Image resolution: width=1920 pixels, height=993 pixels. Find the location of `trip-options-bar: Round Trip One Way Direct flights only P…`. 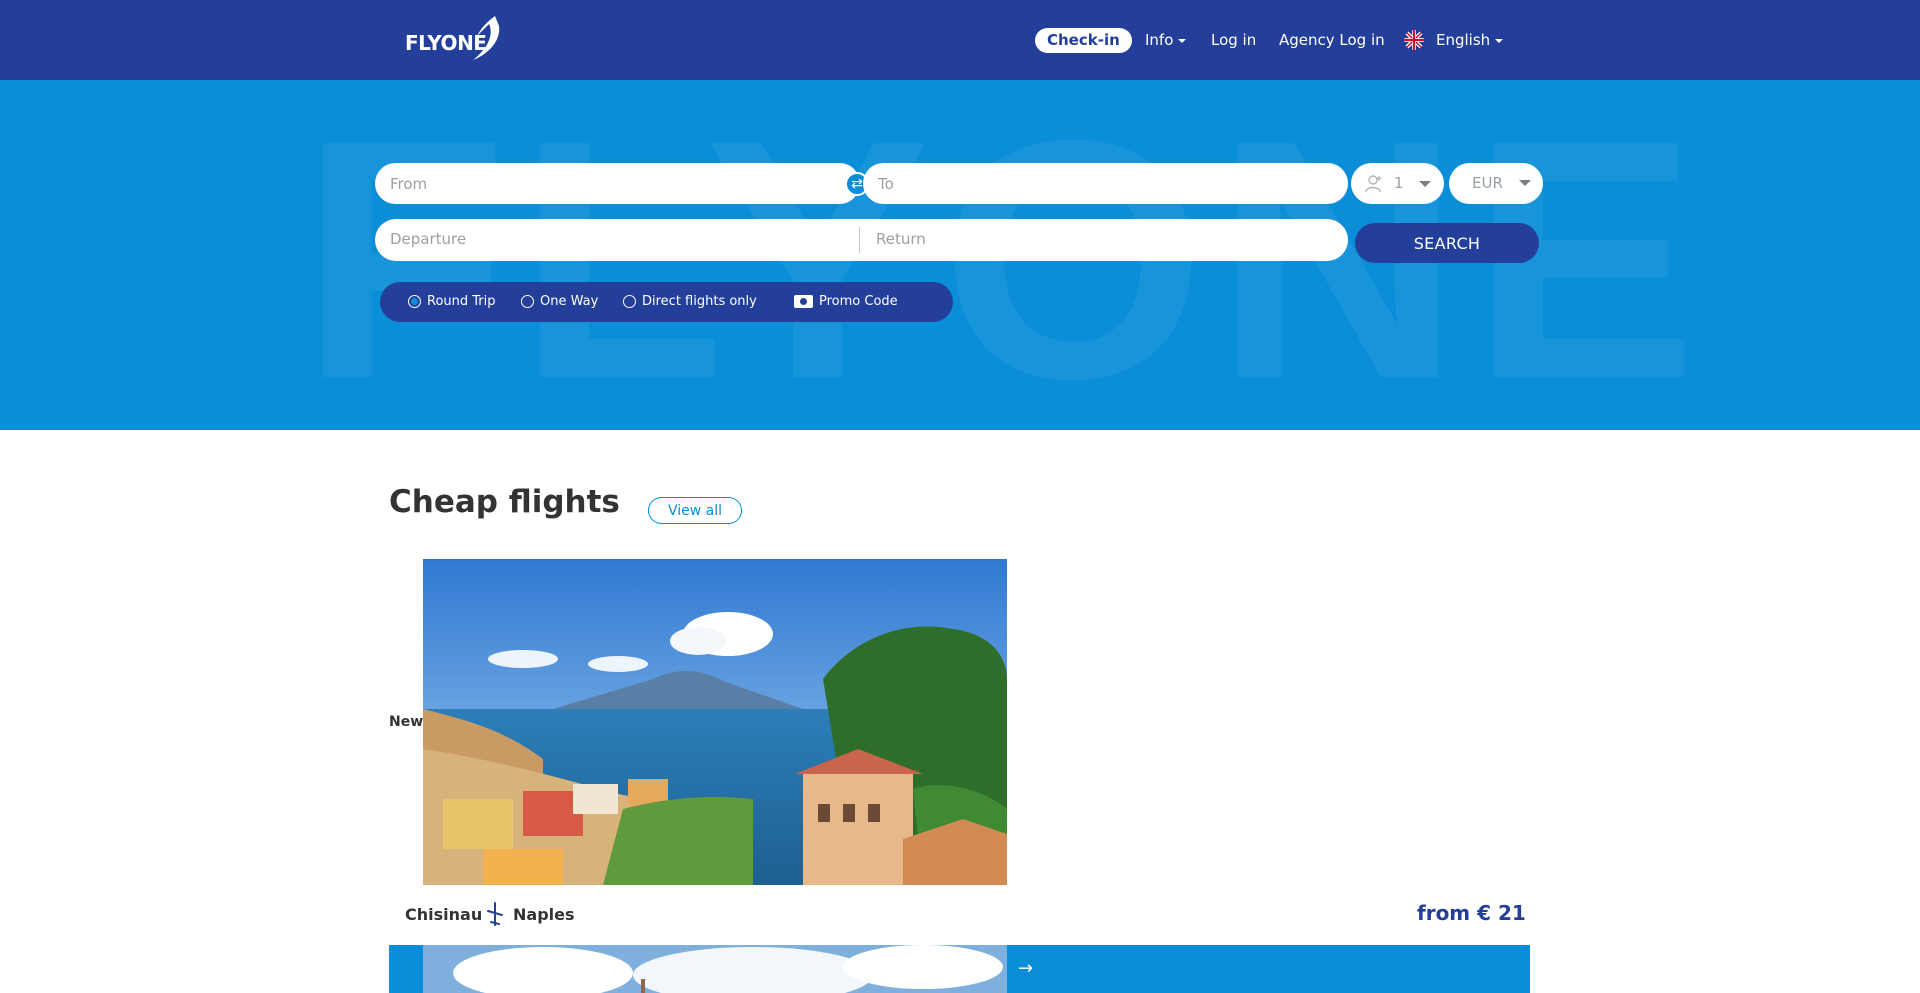

trip-options-bar: Round Trip One Way Direct flights only P… is located at coordinates (666, 302).